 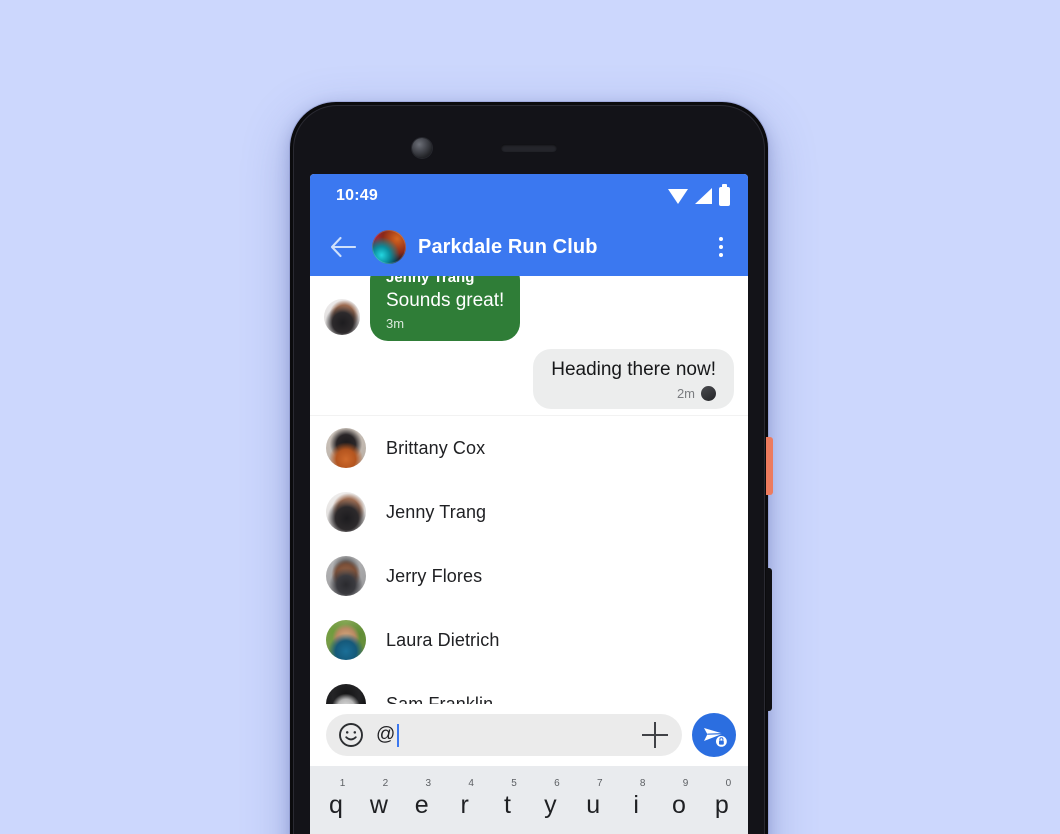 I want to click on key-number: 0, so click(x=728, y=783).